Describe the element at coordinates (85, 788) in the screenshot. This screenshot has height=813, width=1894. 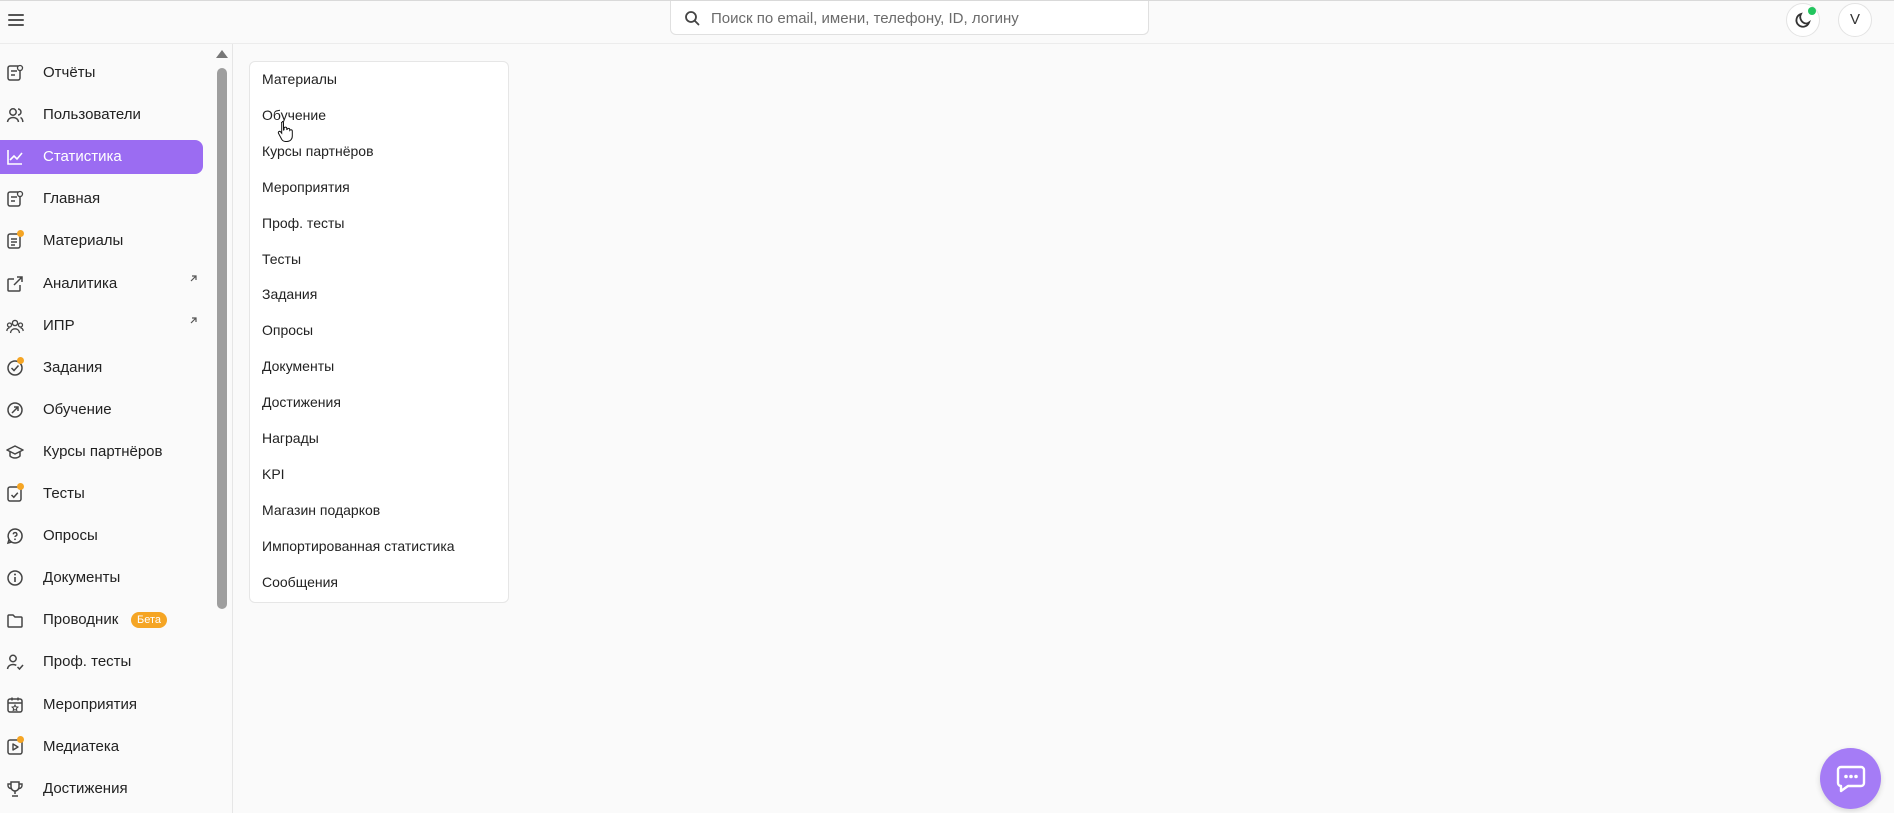
I see `sidebar-item-label: Достижения` at that location.